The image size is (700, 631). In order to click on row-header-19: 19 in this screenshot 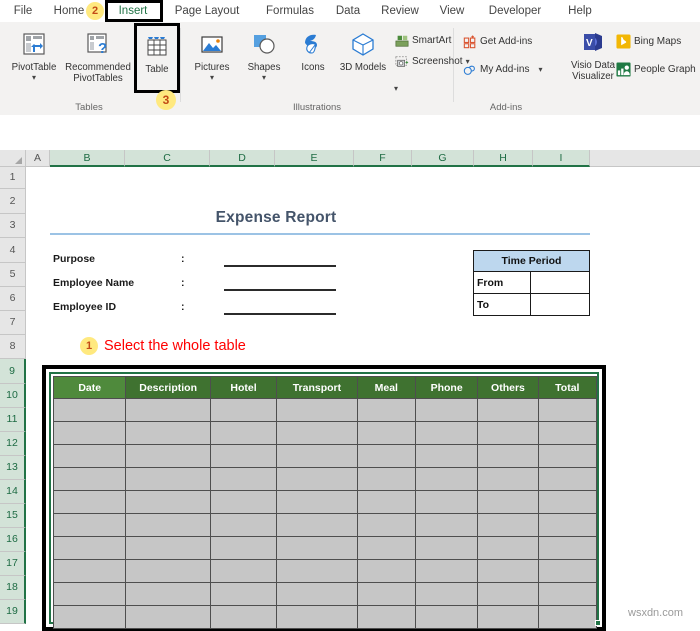, I will do `click(13, 612)`.